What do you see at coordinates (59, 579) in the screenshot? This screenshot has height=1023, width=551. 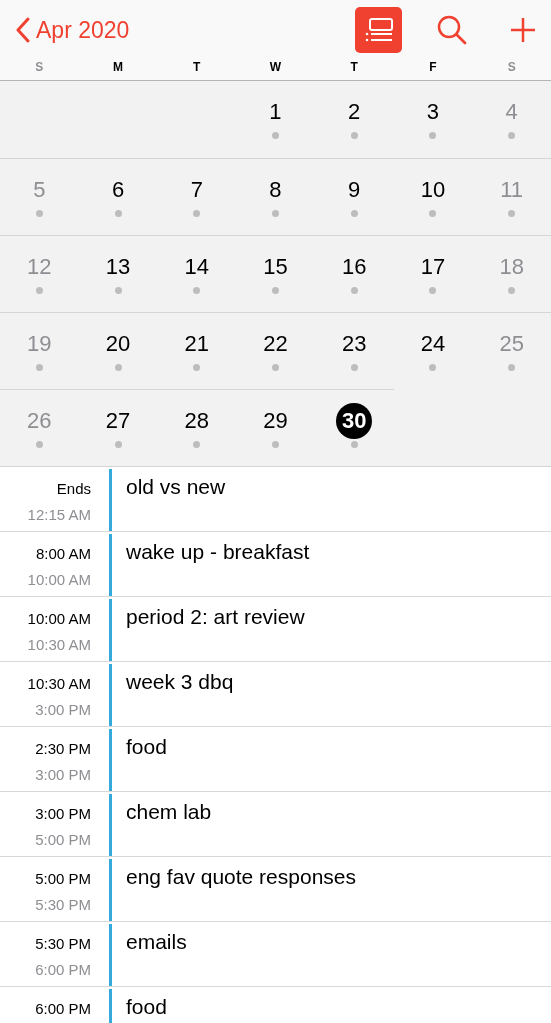 I see `end-time: 10:00 AM` at bounding box center [59, 579].